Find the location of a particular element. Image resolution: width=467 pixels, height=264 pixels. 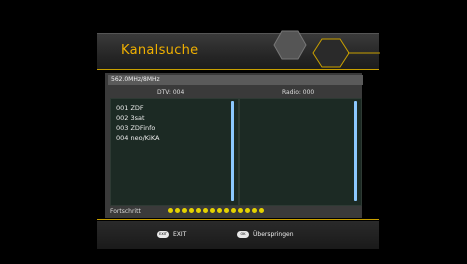

progress-indicator is located at coordinates (216, 210).